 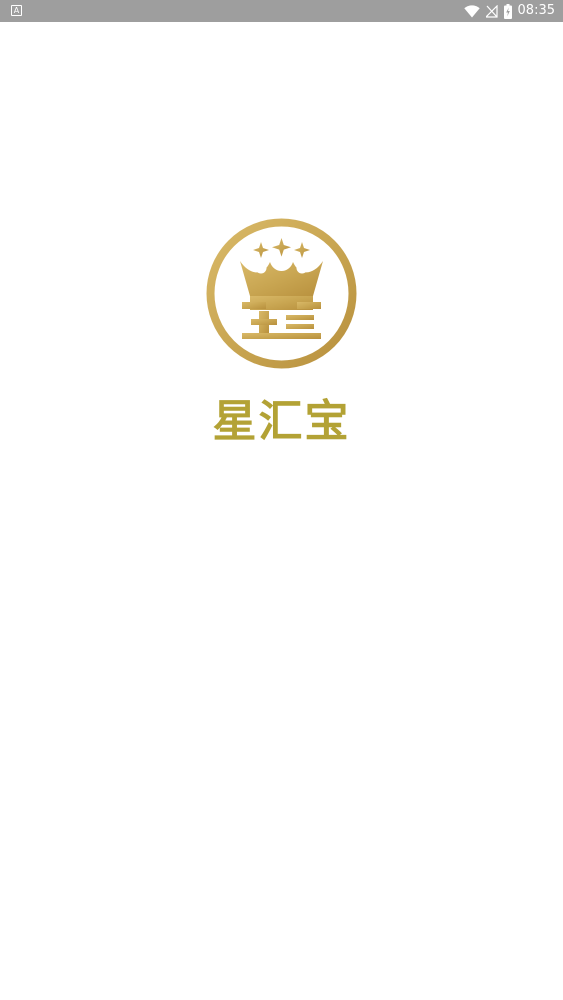 I want to click on crown-emblem-icon, so click(x=281, y=293).